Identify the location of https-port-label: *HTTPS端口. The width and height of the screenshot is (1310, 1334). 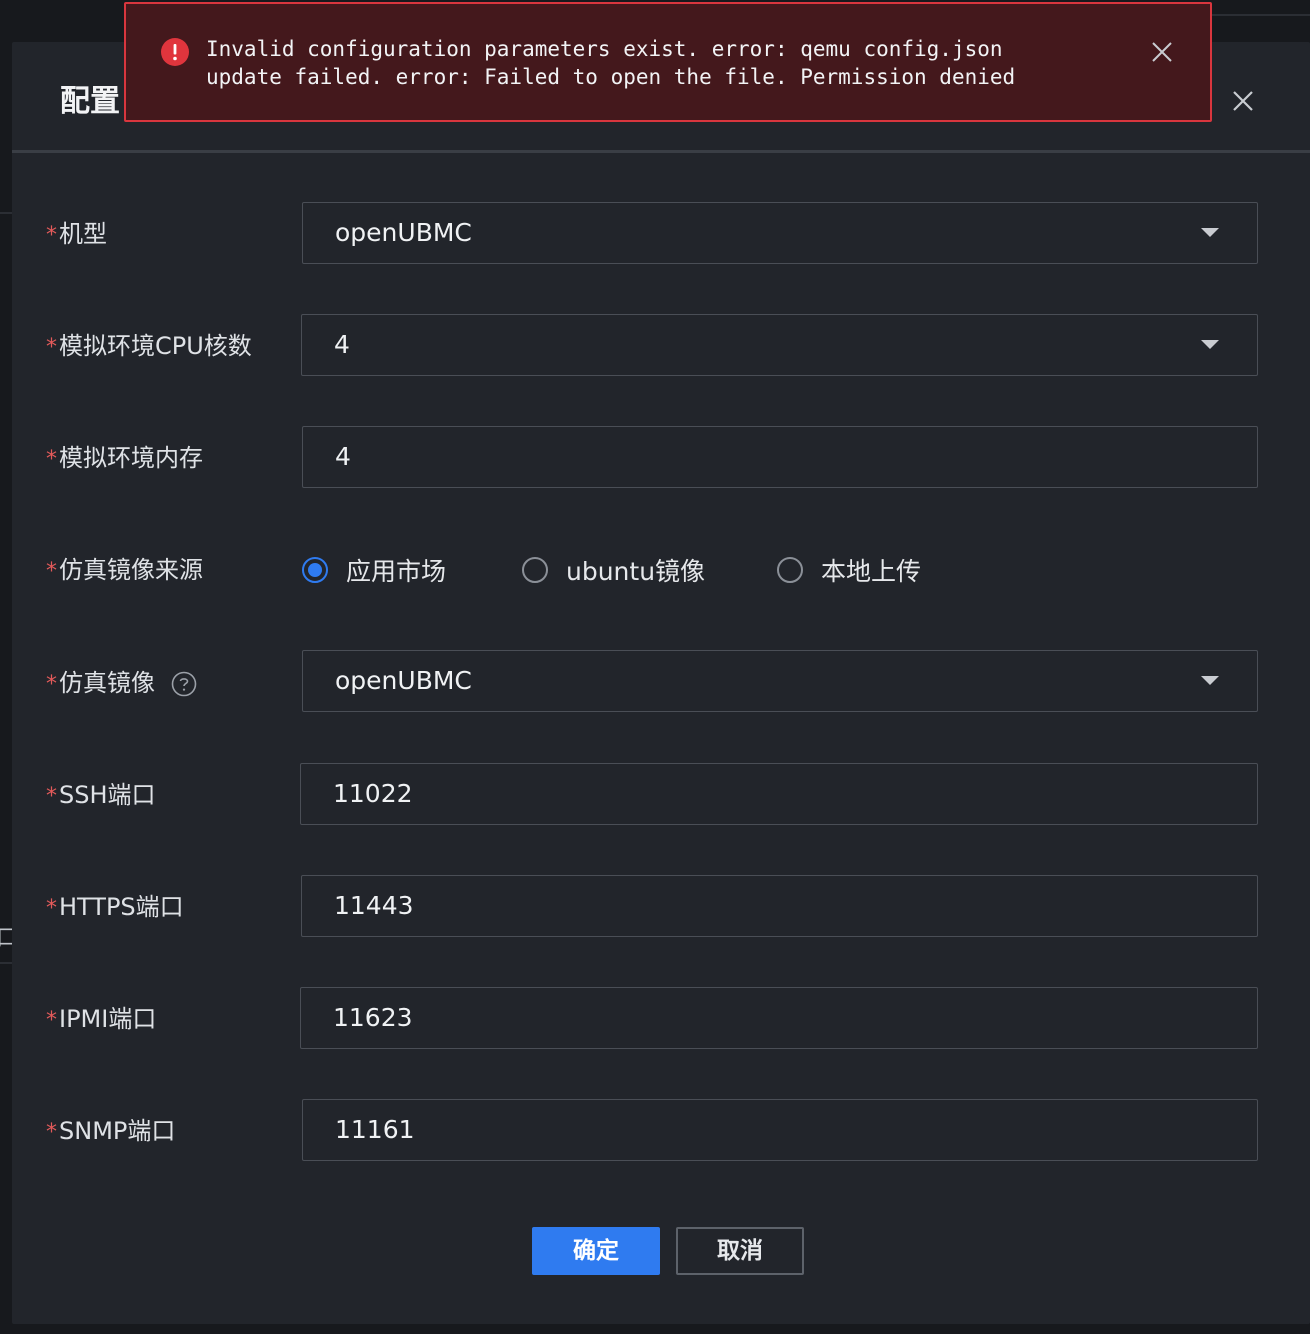
(115, 907).